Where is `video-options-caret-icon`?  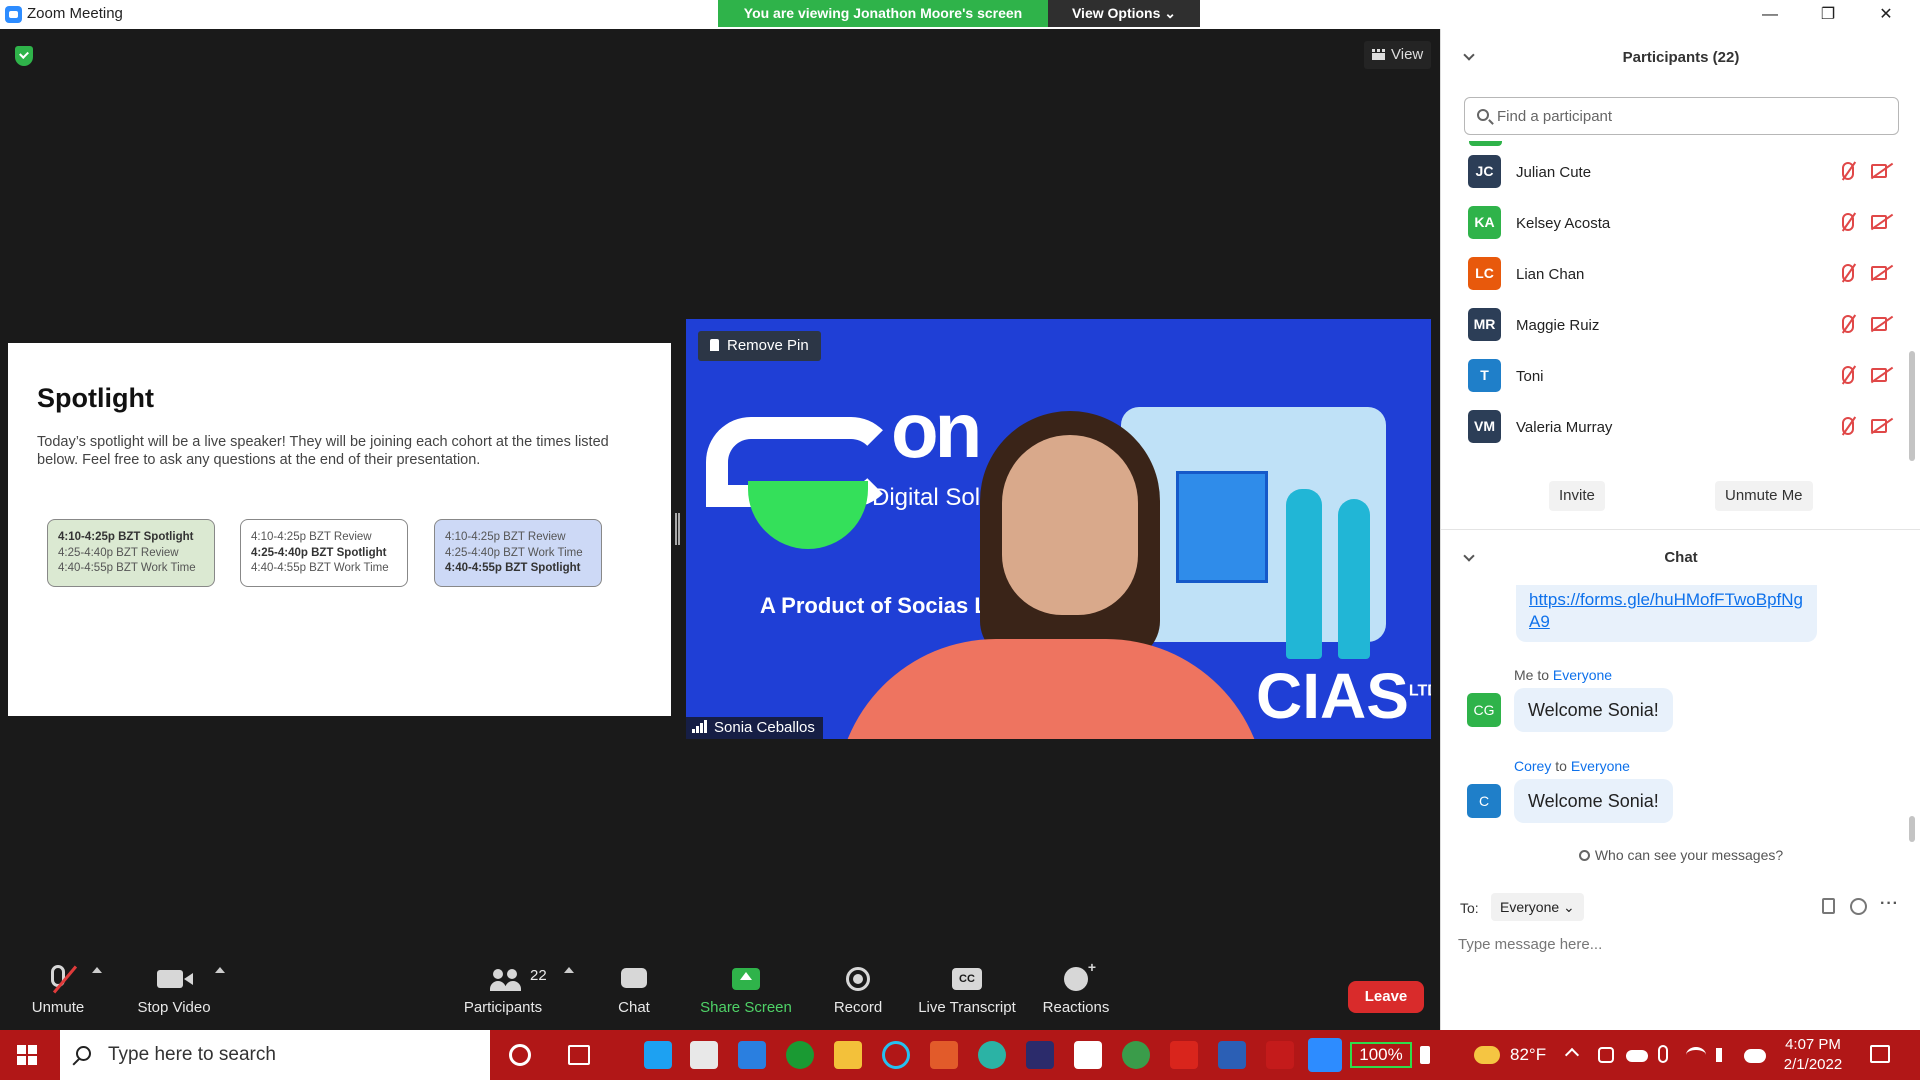 video-options-caret-icon is located at coordinates (220, 970).